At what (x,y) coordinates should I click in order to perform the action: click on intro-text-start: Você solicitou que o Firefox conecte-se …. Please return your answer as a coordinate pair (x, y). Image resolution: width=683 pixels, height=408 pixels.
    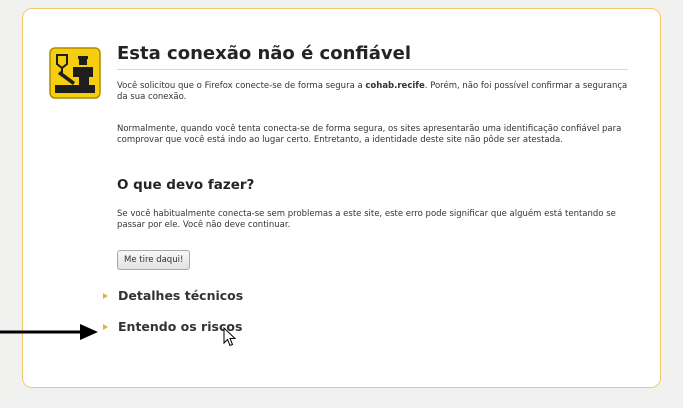
    Looking at the image, I should click on (241, 86).